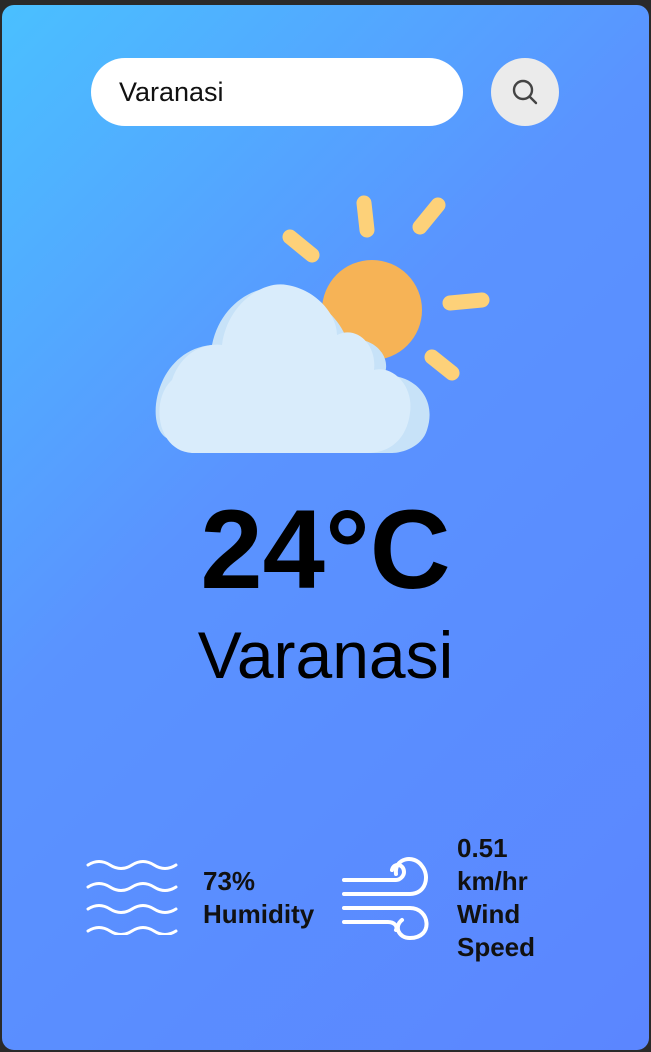 This screenshot has height=1052, width=651. What do you see at coordinates (132, 897) in the screenshot?
I see `humidity-waves-icon` at bounding box center [132, 897].